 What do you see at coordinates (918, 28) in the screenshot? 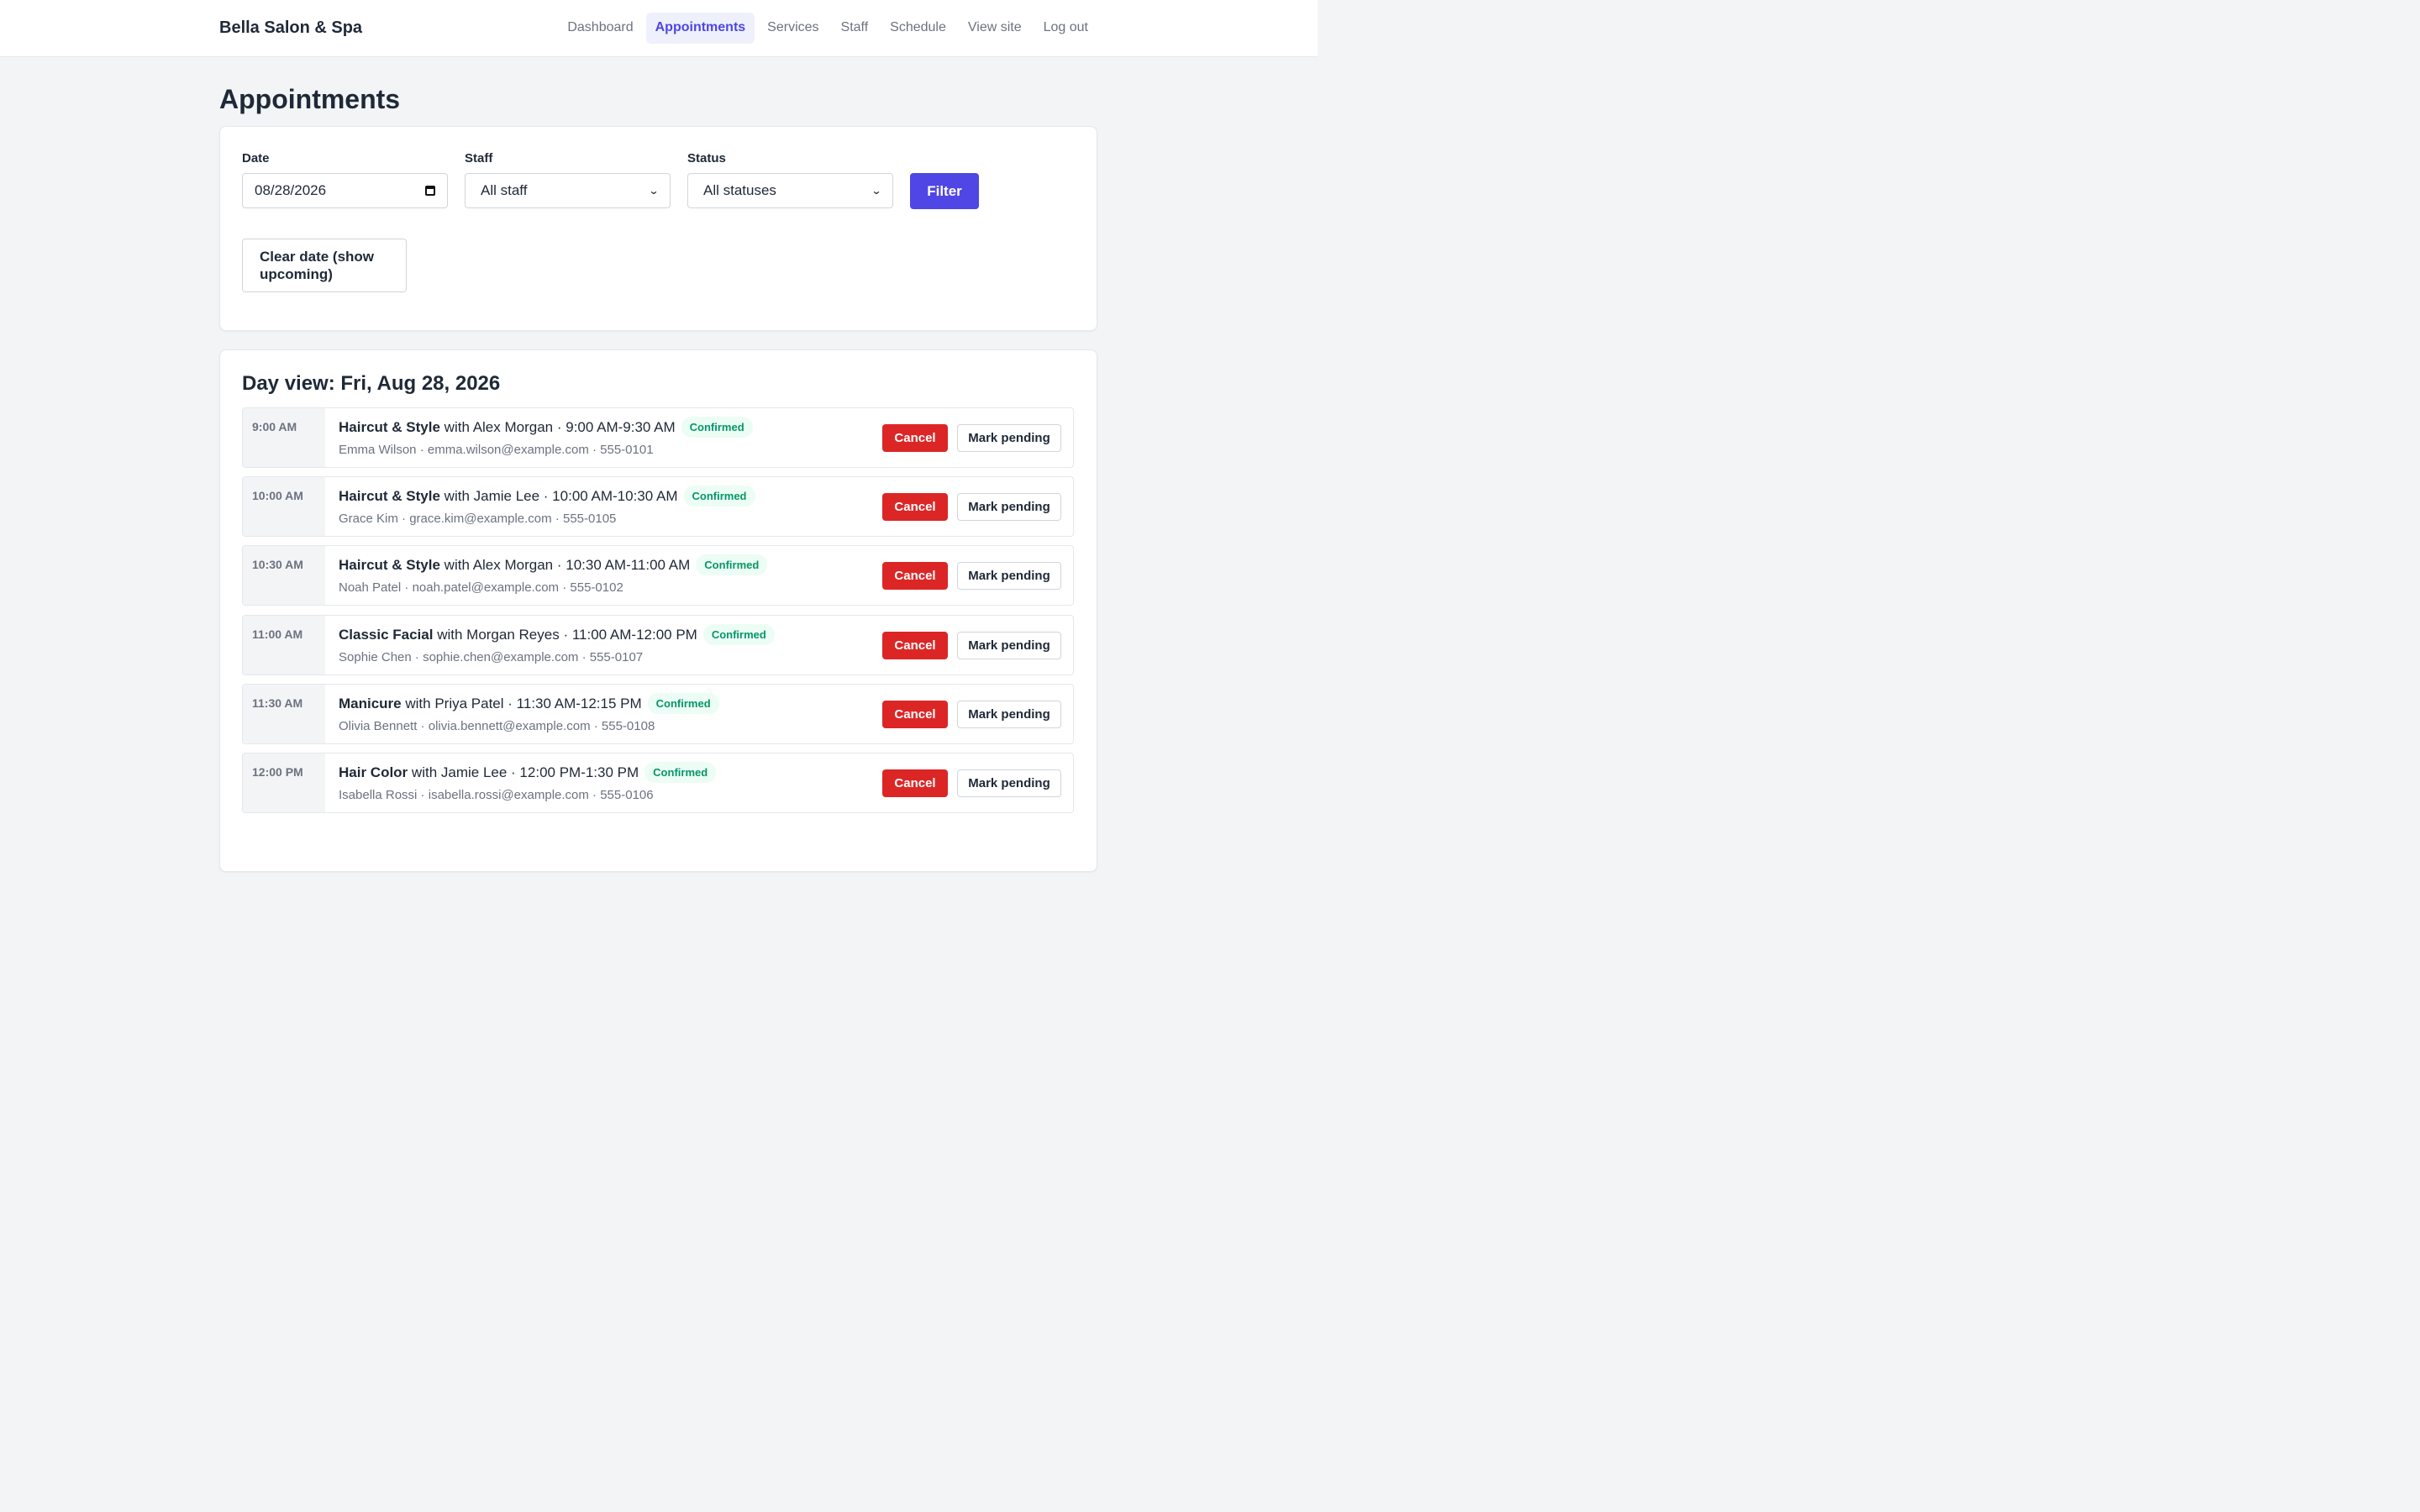
I see `nav-schedule: Schedule` at bounding box center [918, 28].